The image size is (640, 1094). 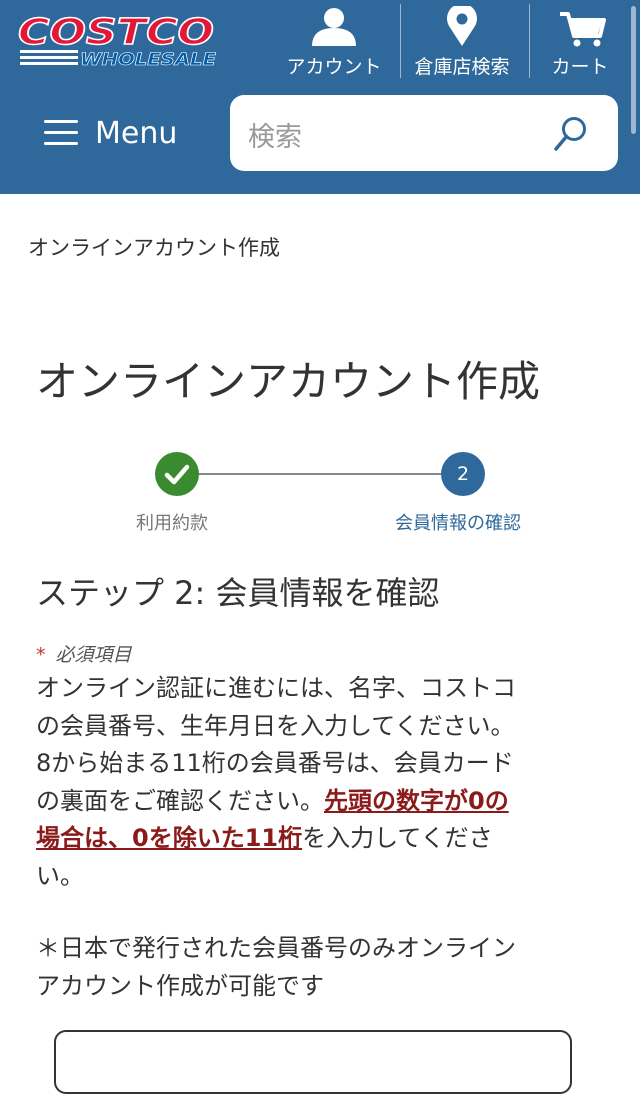 What do you see at coordinates (60, 875) in the screenshot?
I see `instructions-line: い。` at bounding box center [60, 875].